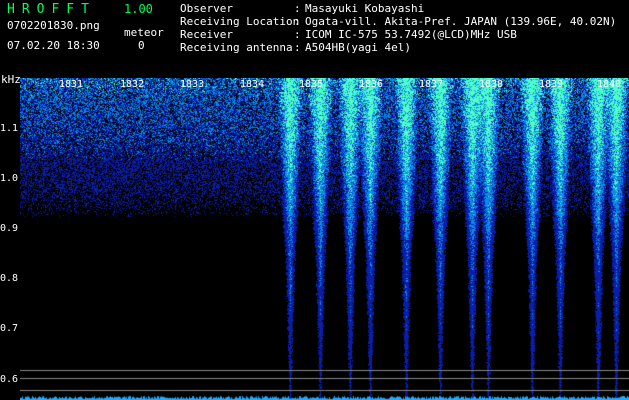 This screenshot has height=400, width=629. Describe the element at coordinates (9, 178) in the screenshot. I see `y-tick-label: 1.0` at that location.